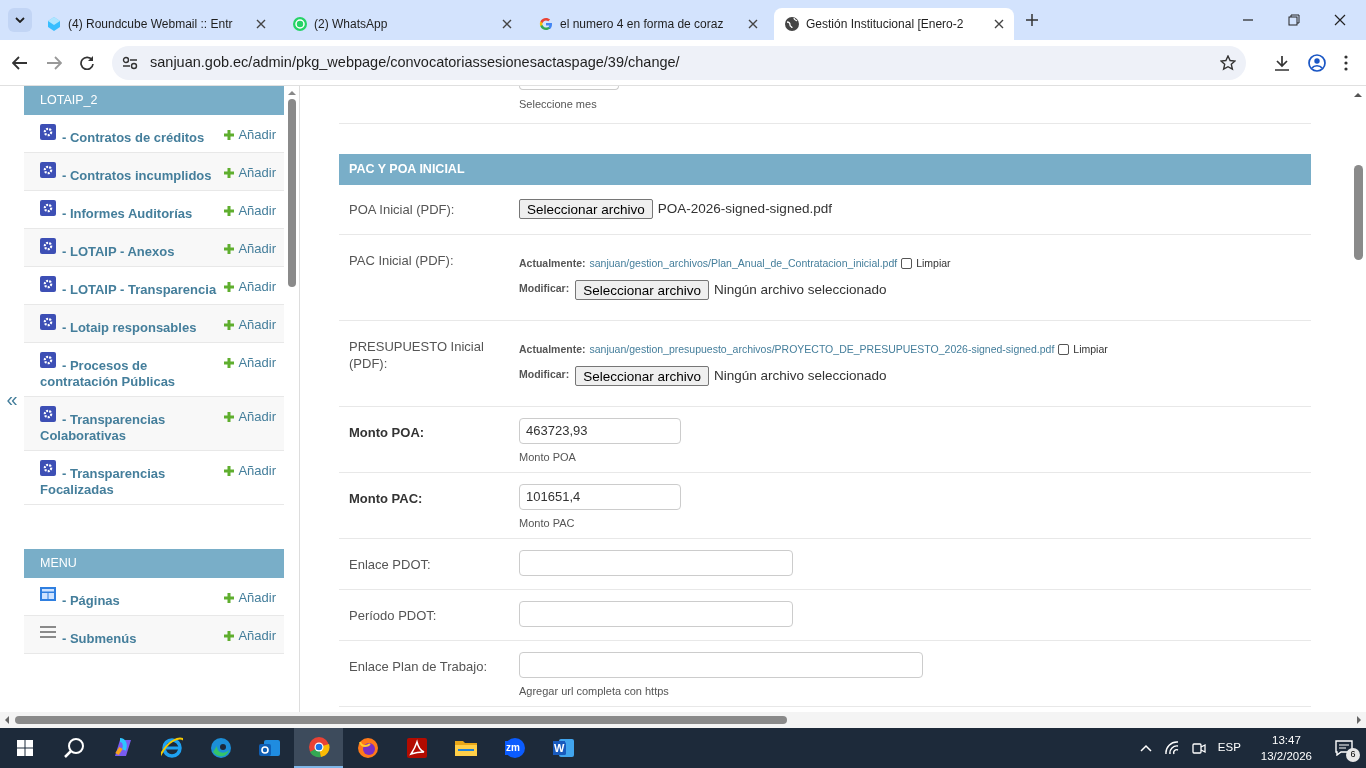  What do you see at coordinates (402, 260) in the screenshot?
I see `field-label: PAC Inicial (PDF):` at bounding box center [402, 260].